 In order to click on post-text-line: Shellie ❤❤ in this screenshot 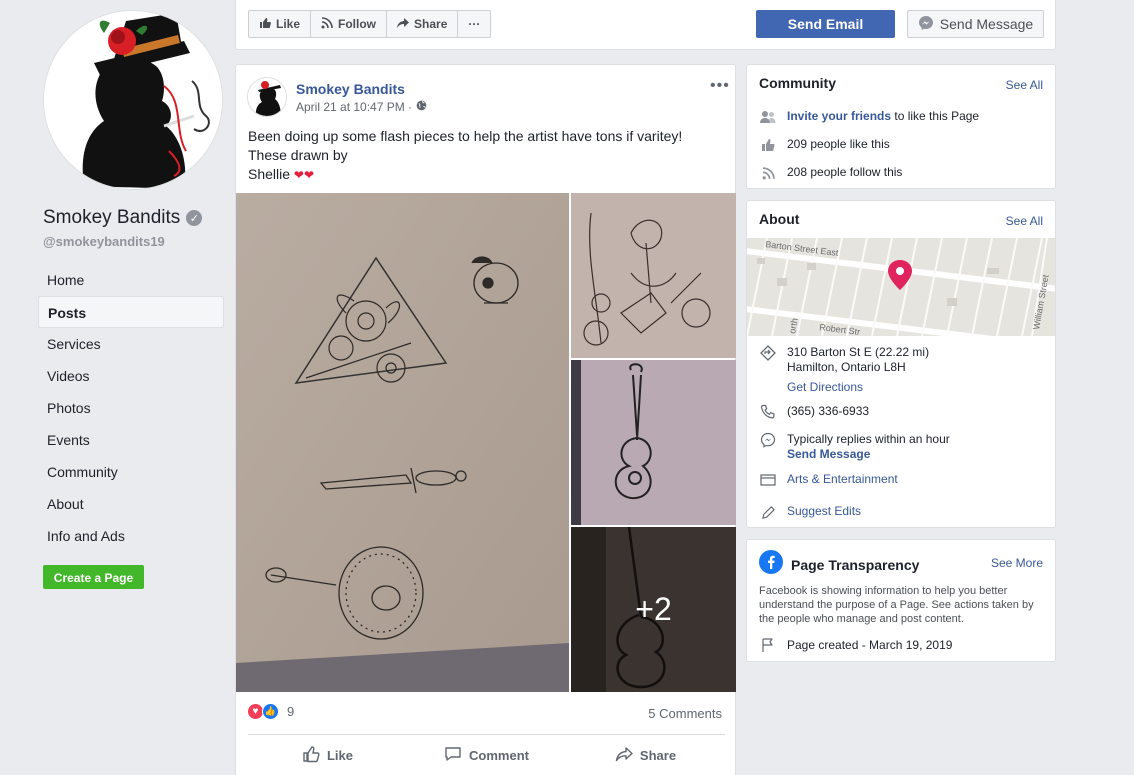, I will do `click(483, 175)`.